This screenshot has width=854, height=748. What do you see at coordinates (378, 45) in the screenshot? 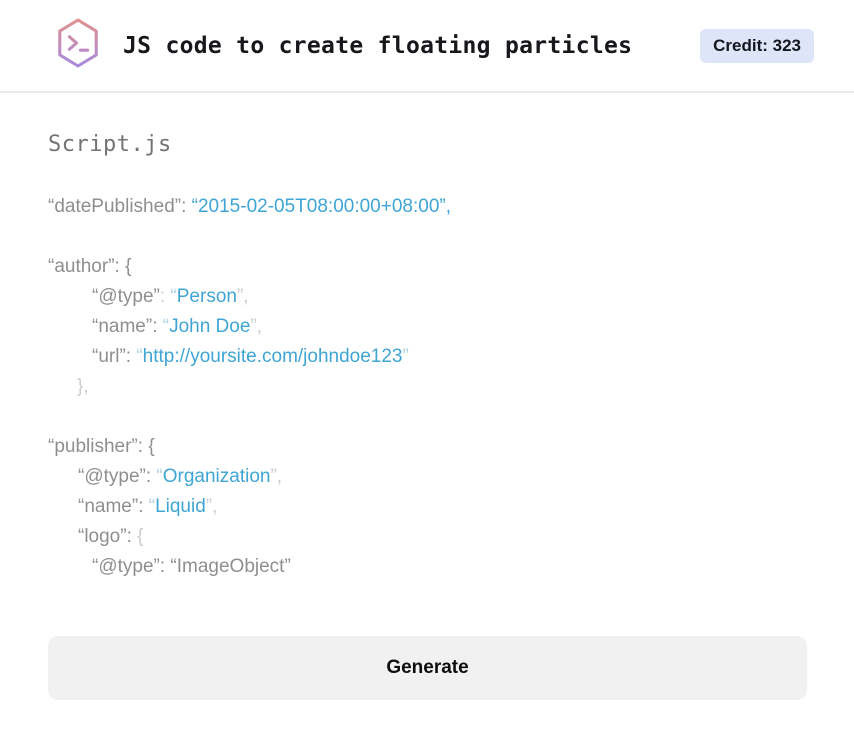
I see `page-title: JS code to create floating particles` at bounding box center [378, 45].